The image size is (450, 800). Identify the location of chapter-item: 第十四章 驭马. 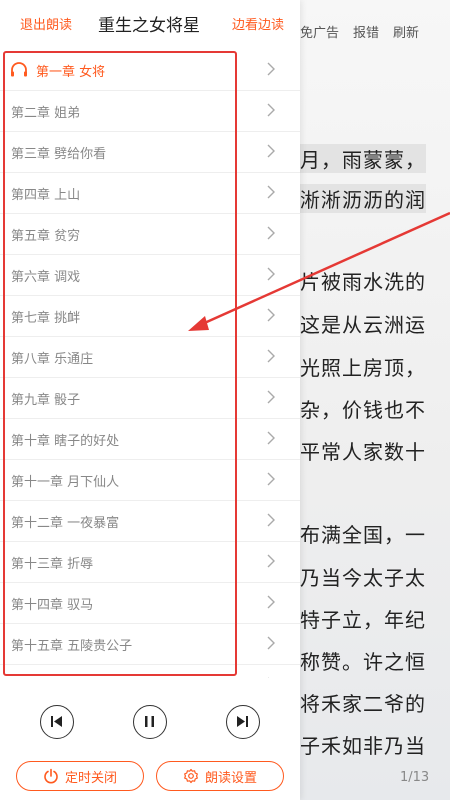
(150, 603).